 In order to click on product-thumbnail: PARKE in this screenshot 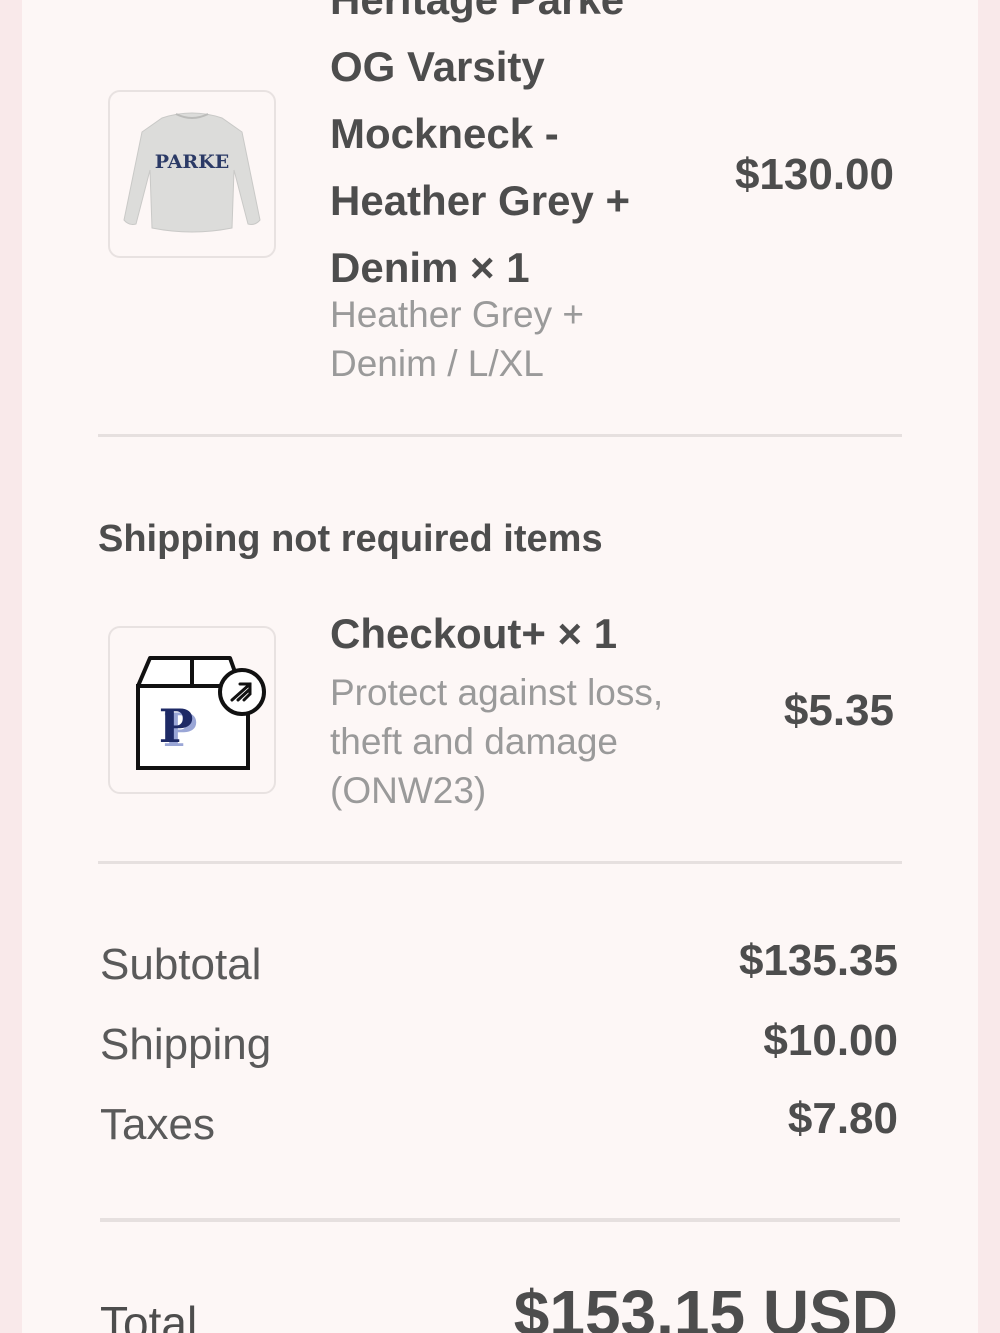, I will do `click(192, 174)`.